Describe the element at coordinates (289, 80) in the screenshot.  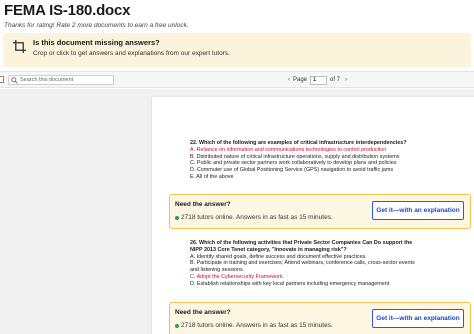
I see `previous-page-icon: ‹` at that location.